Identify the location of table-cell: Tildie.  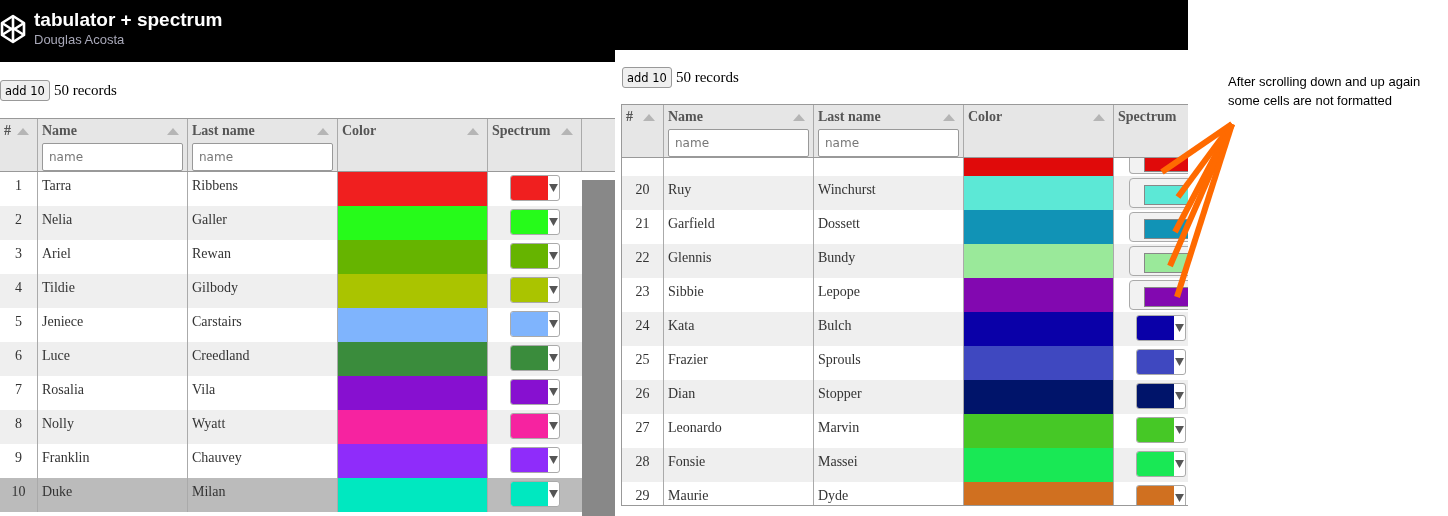
(58, 287).